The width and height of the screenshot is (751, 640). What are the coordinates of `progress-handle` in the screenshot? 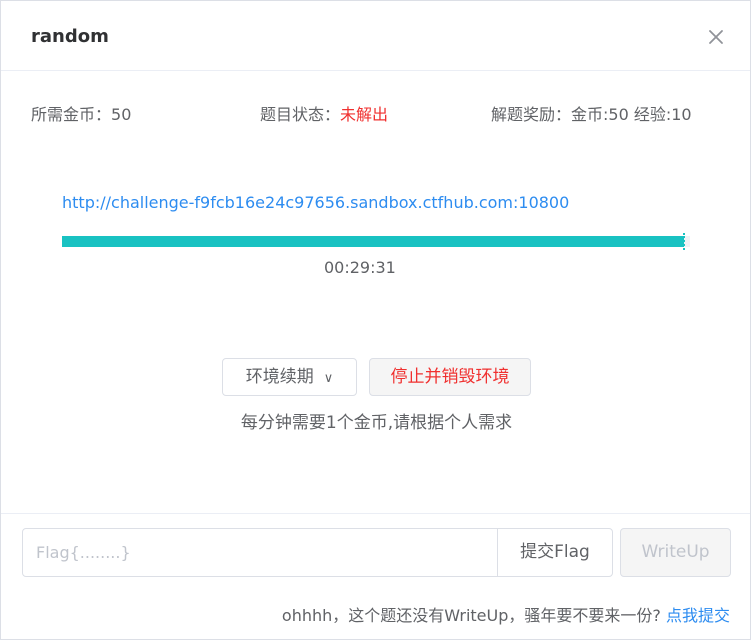 It's located at (685, 241).